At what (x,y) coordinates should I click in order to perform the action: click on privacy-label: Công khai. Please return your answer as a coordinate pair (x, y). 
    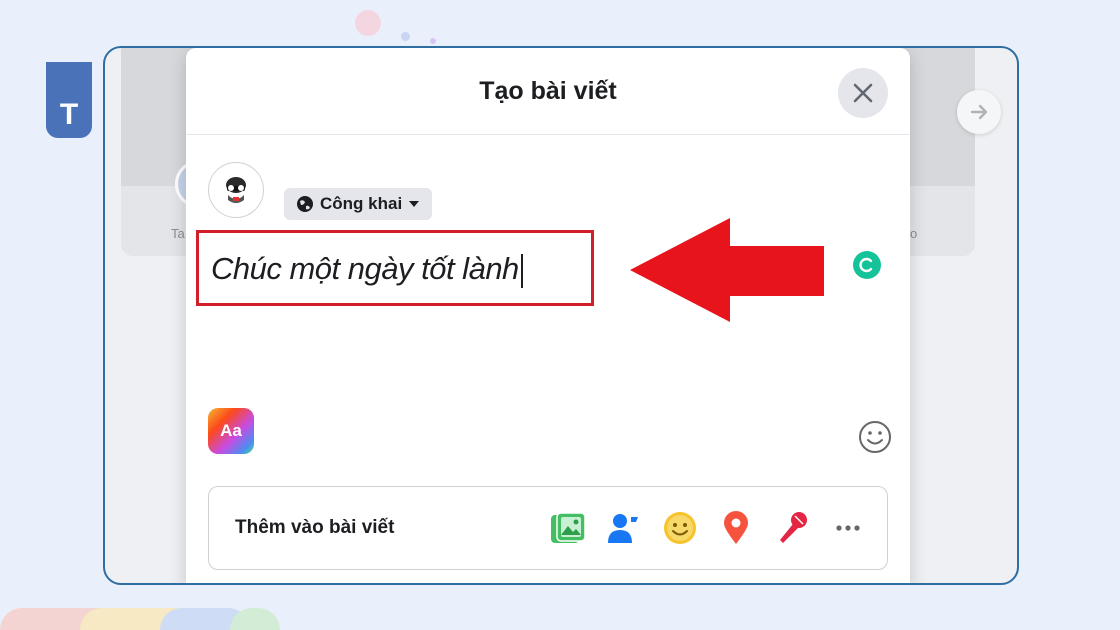
    Looking at the image, I should click on (361, 203).